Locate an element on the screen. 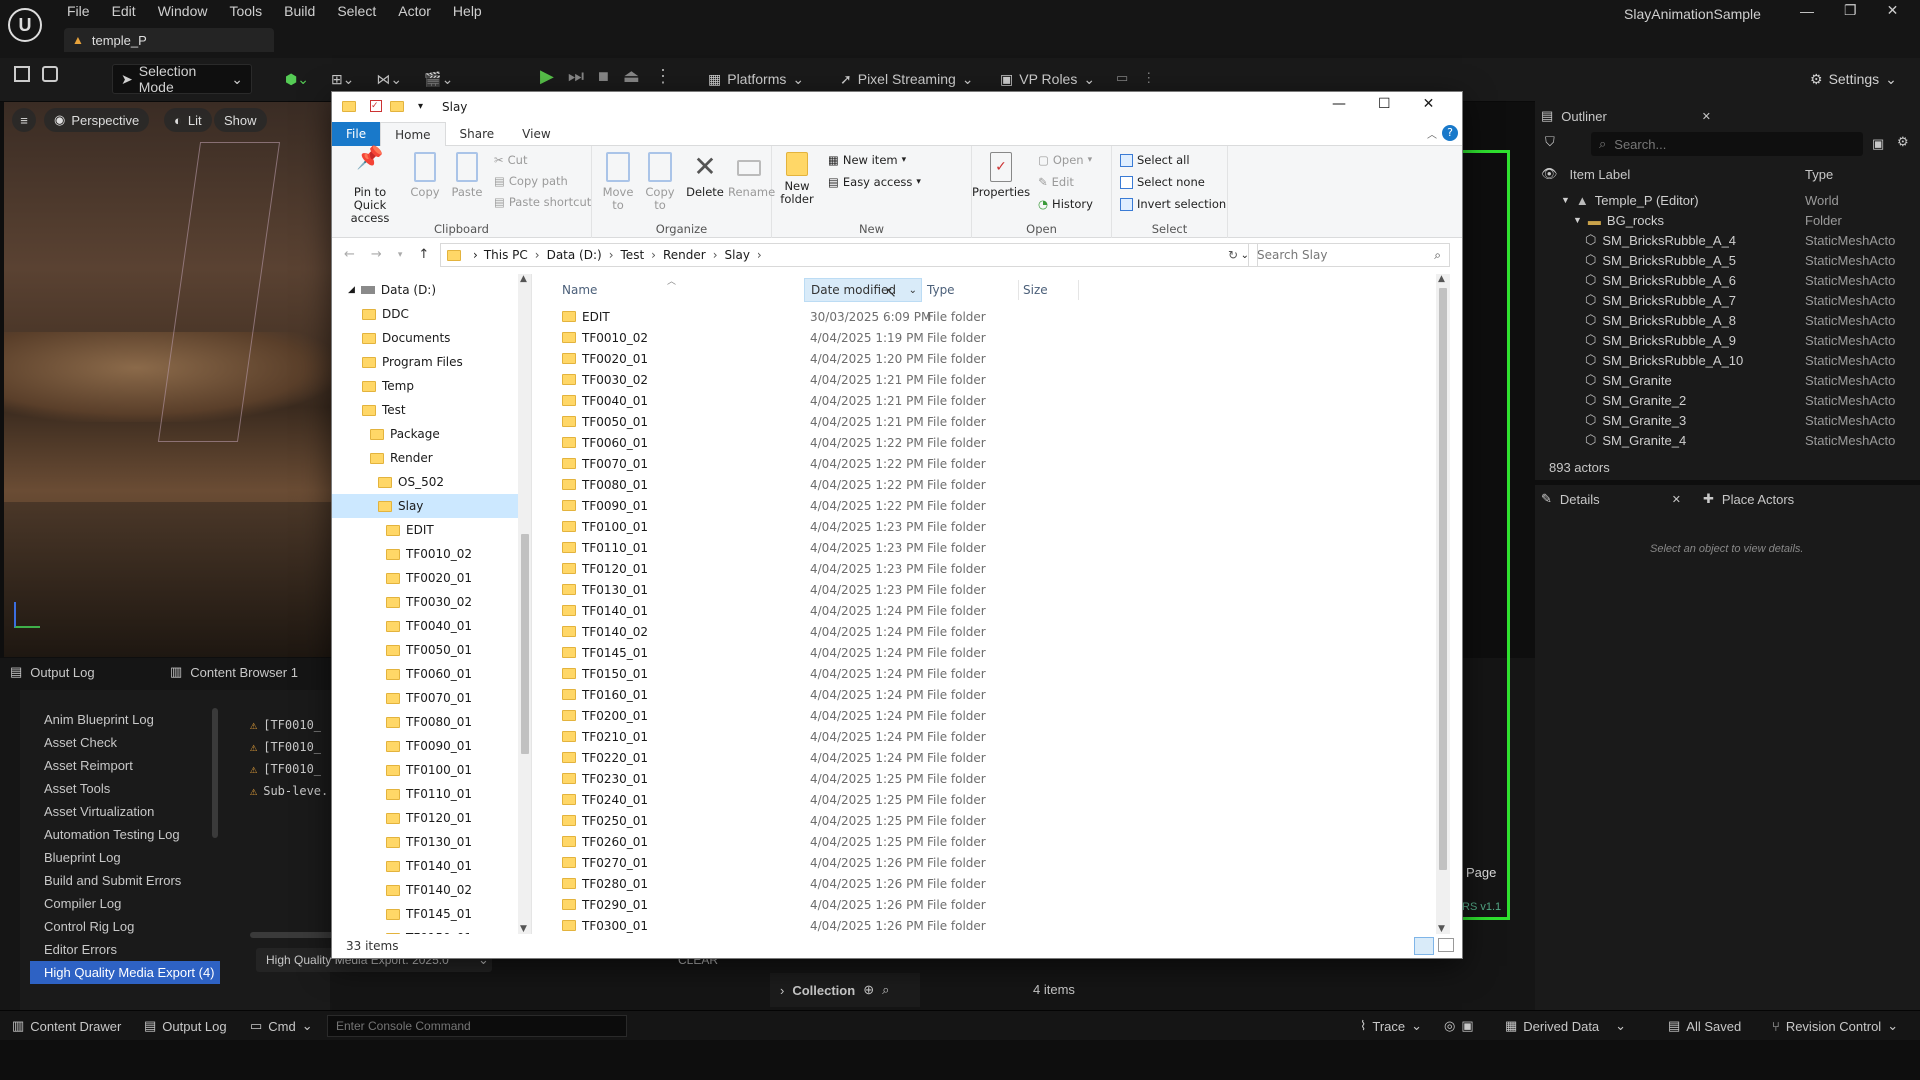 This screenshot has width=1920, height=1080. log-category-item: Asset Reimport is located at coordinates (125, 765).